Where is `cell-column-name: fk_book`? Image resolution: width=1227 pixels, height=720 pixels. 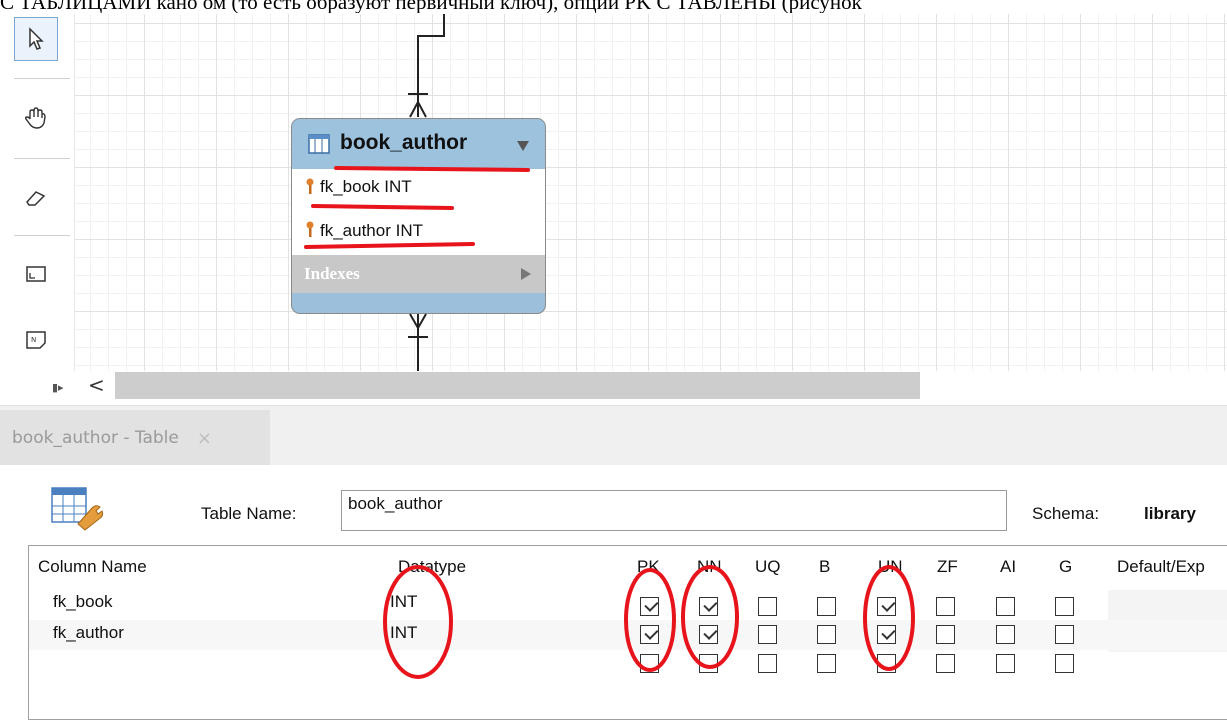
cell-column-name: fk_book is located at coordinates (83, 602).